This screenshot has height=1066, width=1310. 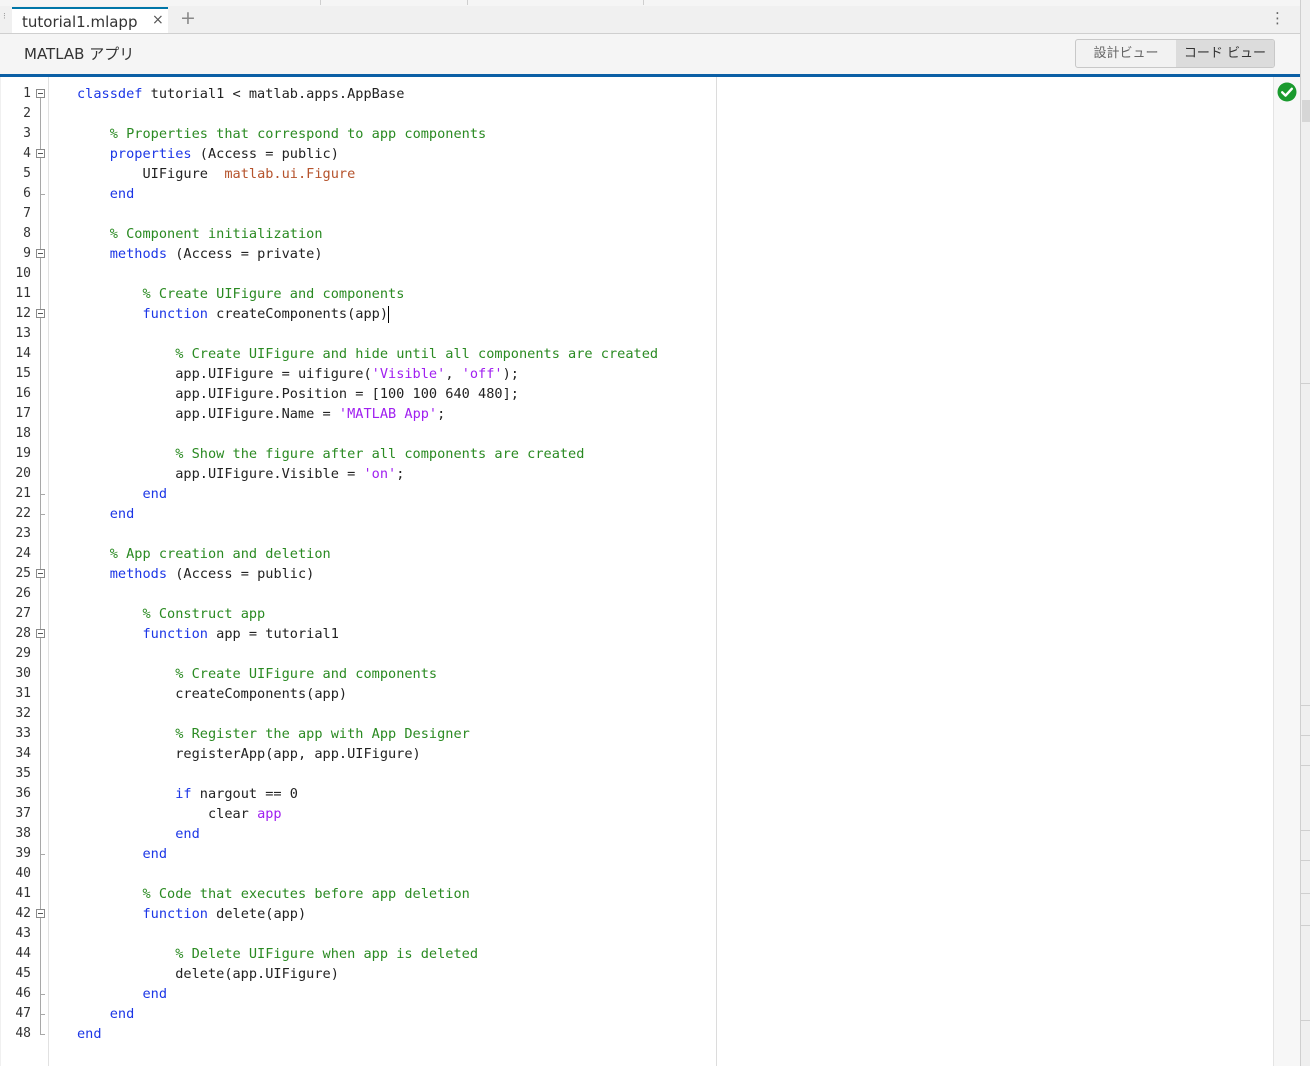 I want to click on code-token: clear, so click(x=167, y=814).